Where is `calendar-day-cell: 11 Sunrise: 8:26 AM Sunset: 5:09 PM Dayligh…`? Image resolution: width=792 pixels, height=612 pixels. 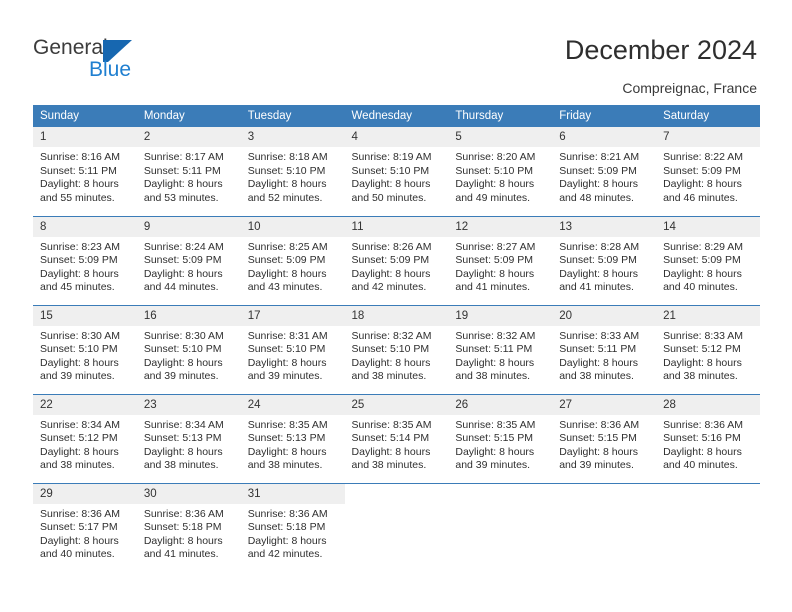 calendar-day-cell: 11 Sunrise: 8:26 AM Sunset: 5:09 PM Dayligh… is located at coordinates (396, 260).